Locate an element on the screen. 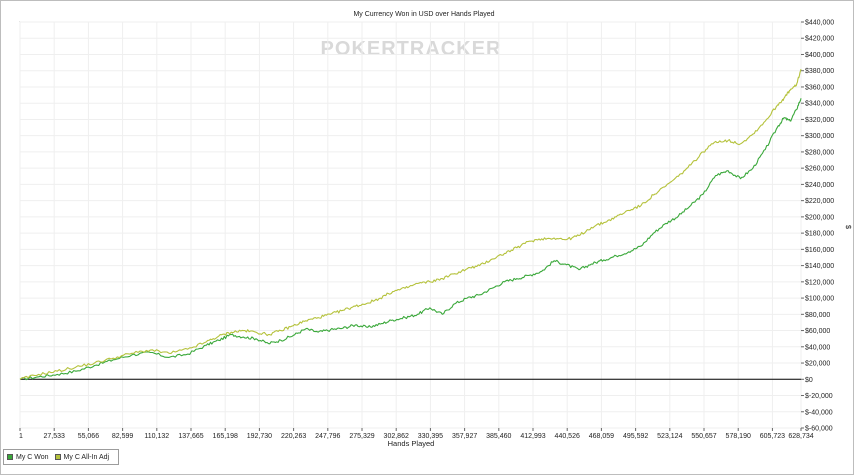  x-tick-label: 165,198 is located at coordinates (225, 436).